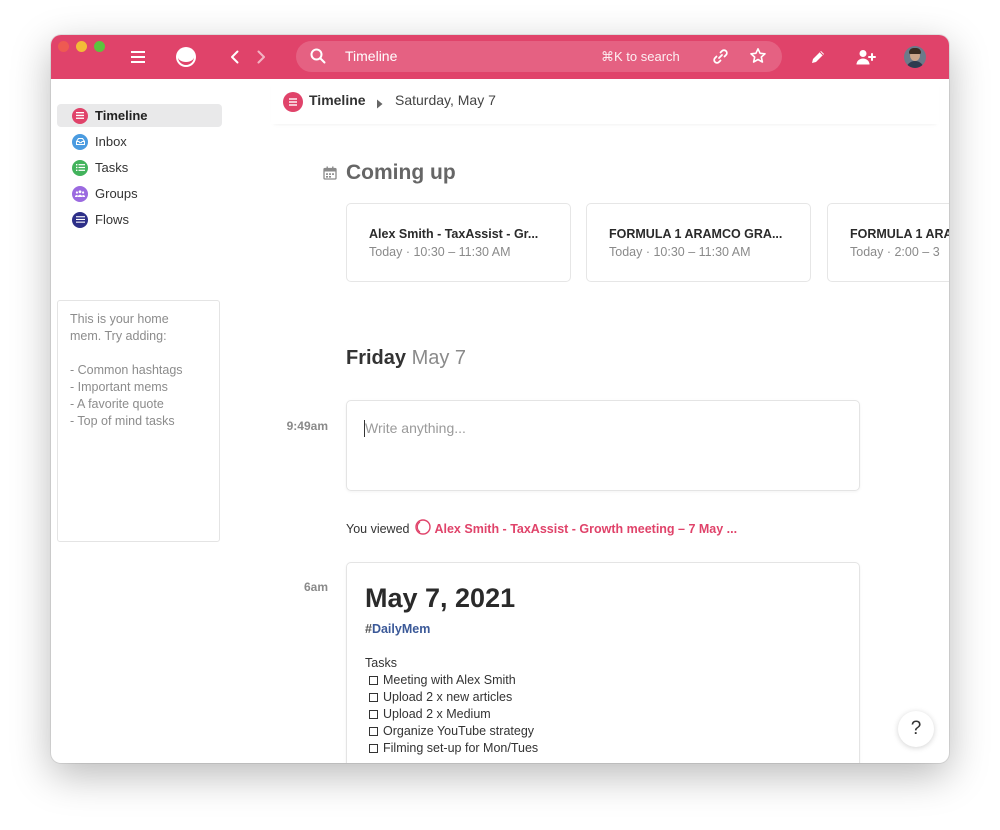 The width and height of the screenshot is (1000, 830). What do you see at coordinates (888, 242) in the screenshot?
I see `event-card: FORMULA 1 ARA Today · 2:00 – 3` at bounding box center [888, 242].